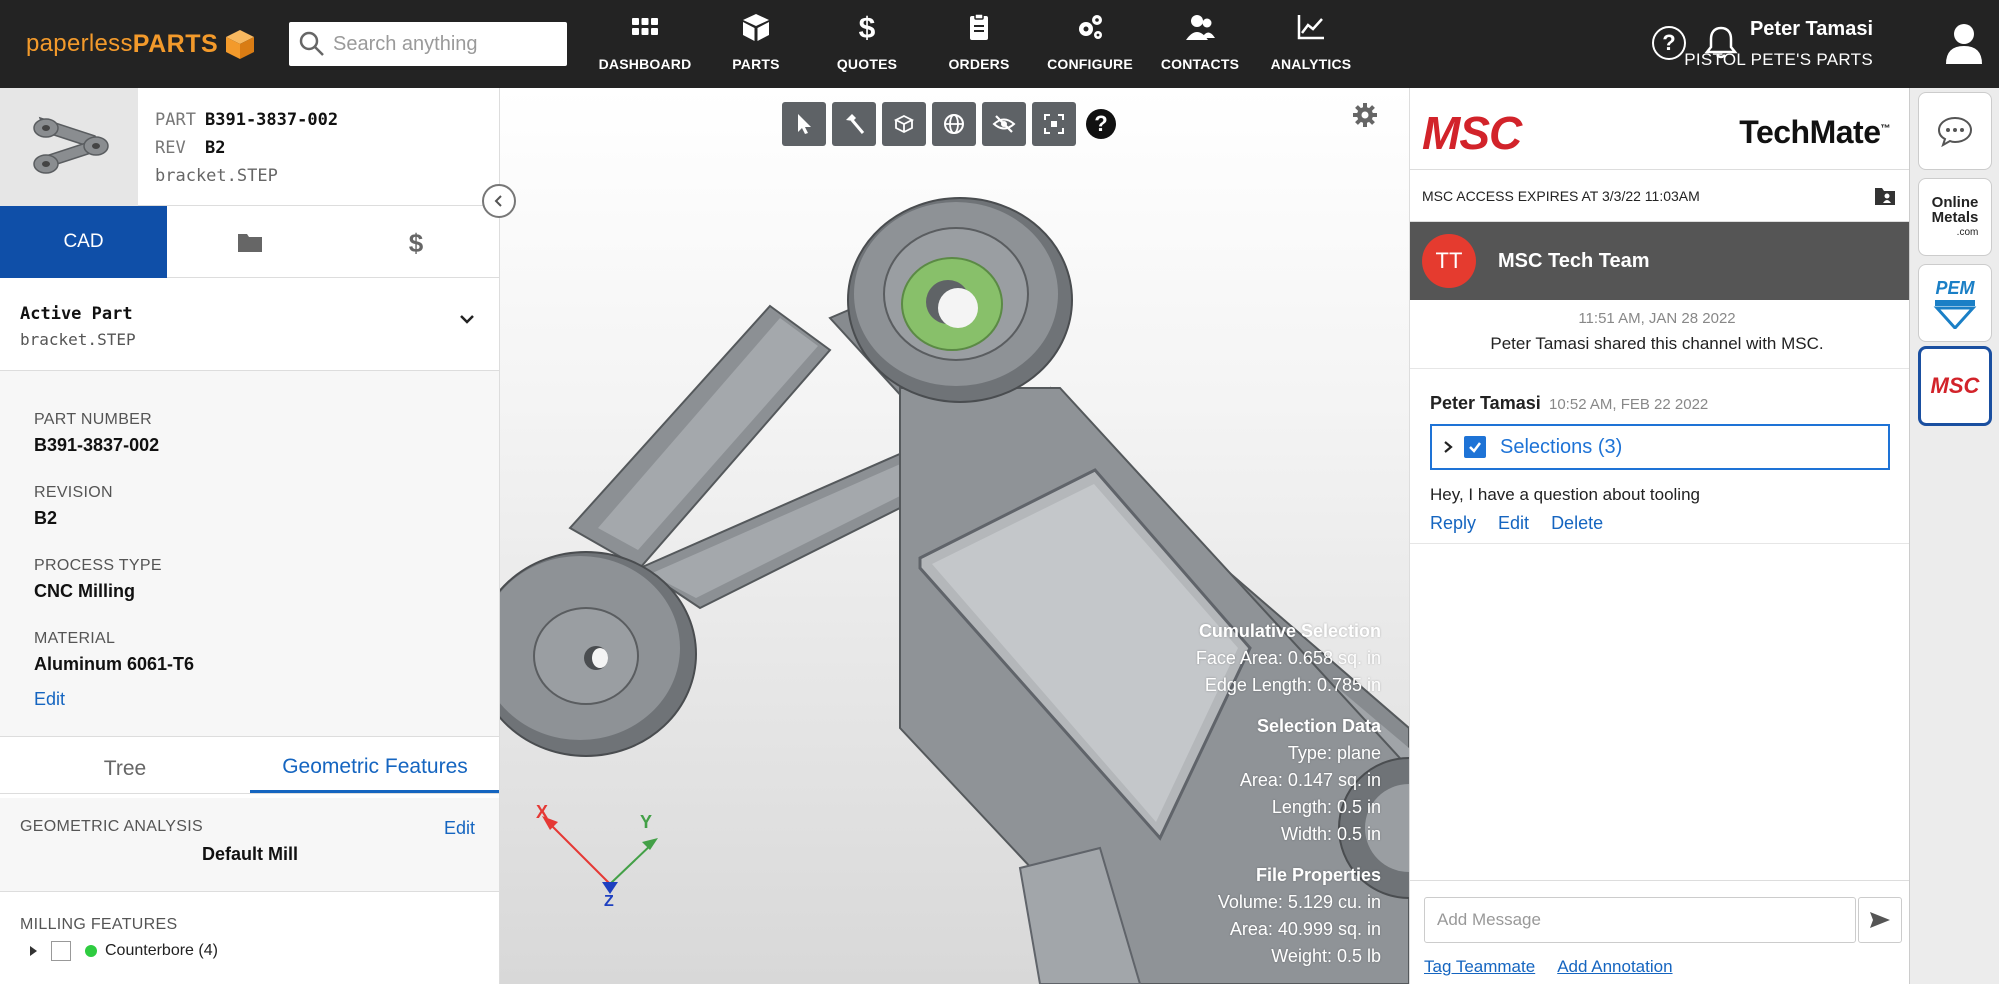  What do you see at coordinates (1479, 967) in the screenshot?
I see `tag-teammate-link: Tag Teammate` at bounding box center [1479, 967].